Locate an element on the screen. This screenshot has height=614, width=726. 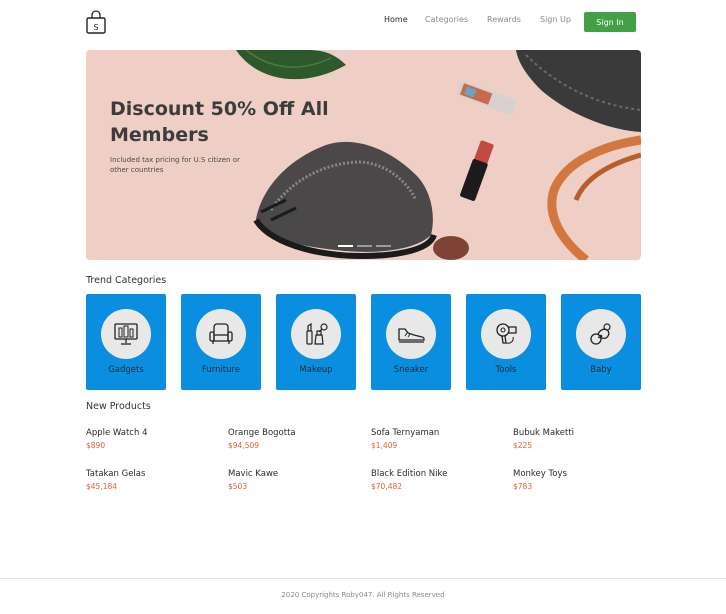
product-price: $45,184 is located at coordinates (102, 486).